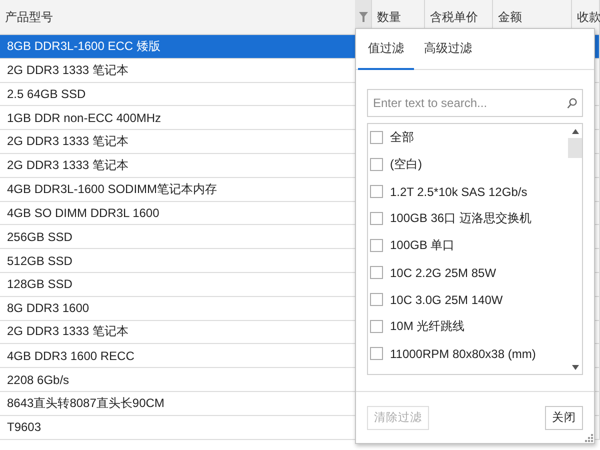 Image resolution: width=600 pixels, height=450 pixels. What do you see at coordinates (564, 418) in the screenshot?
I see `popup-button: 关闭` at bounding box center [564, 418].